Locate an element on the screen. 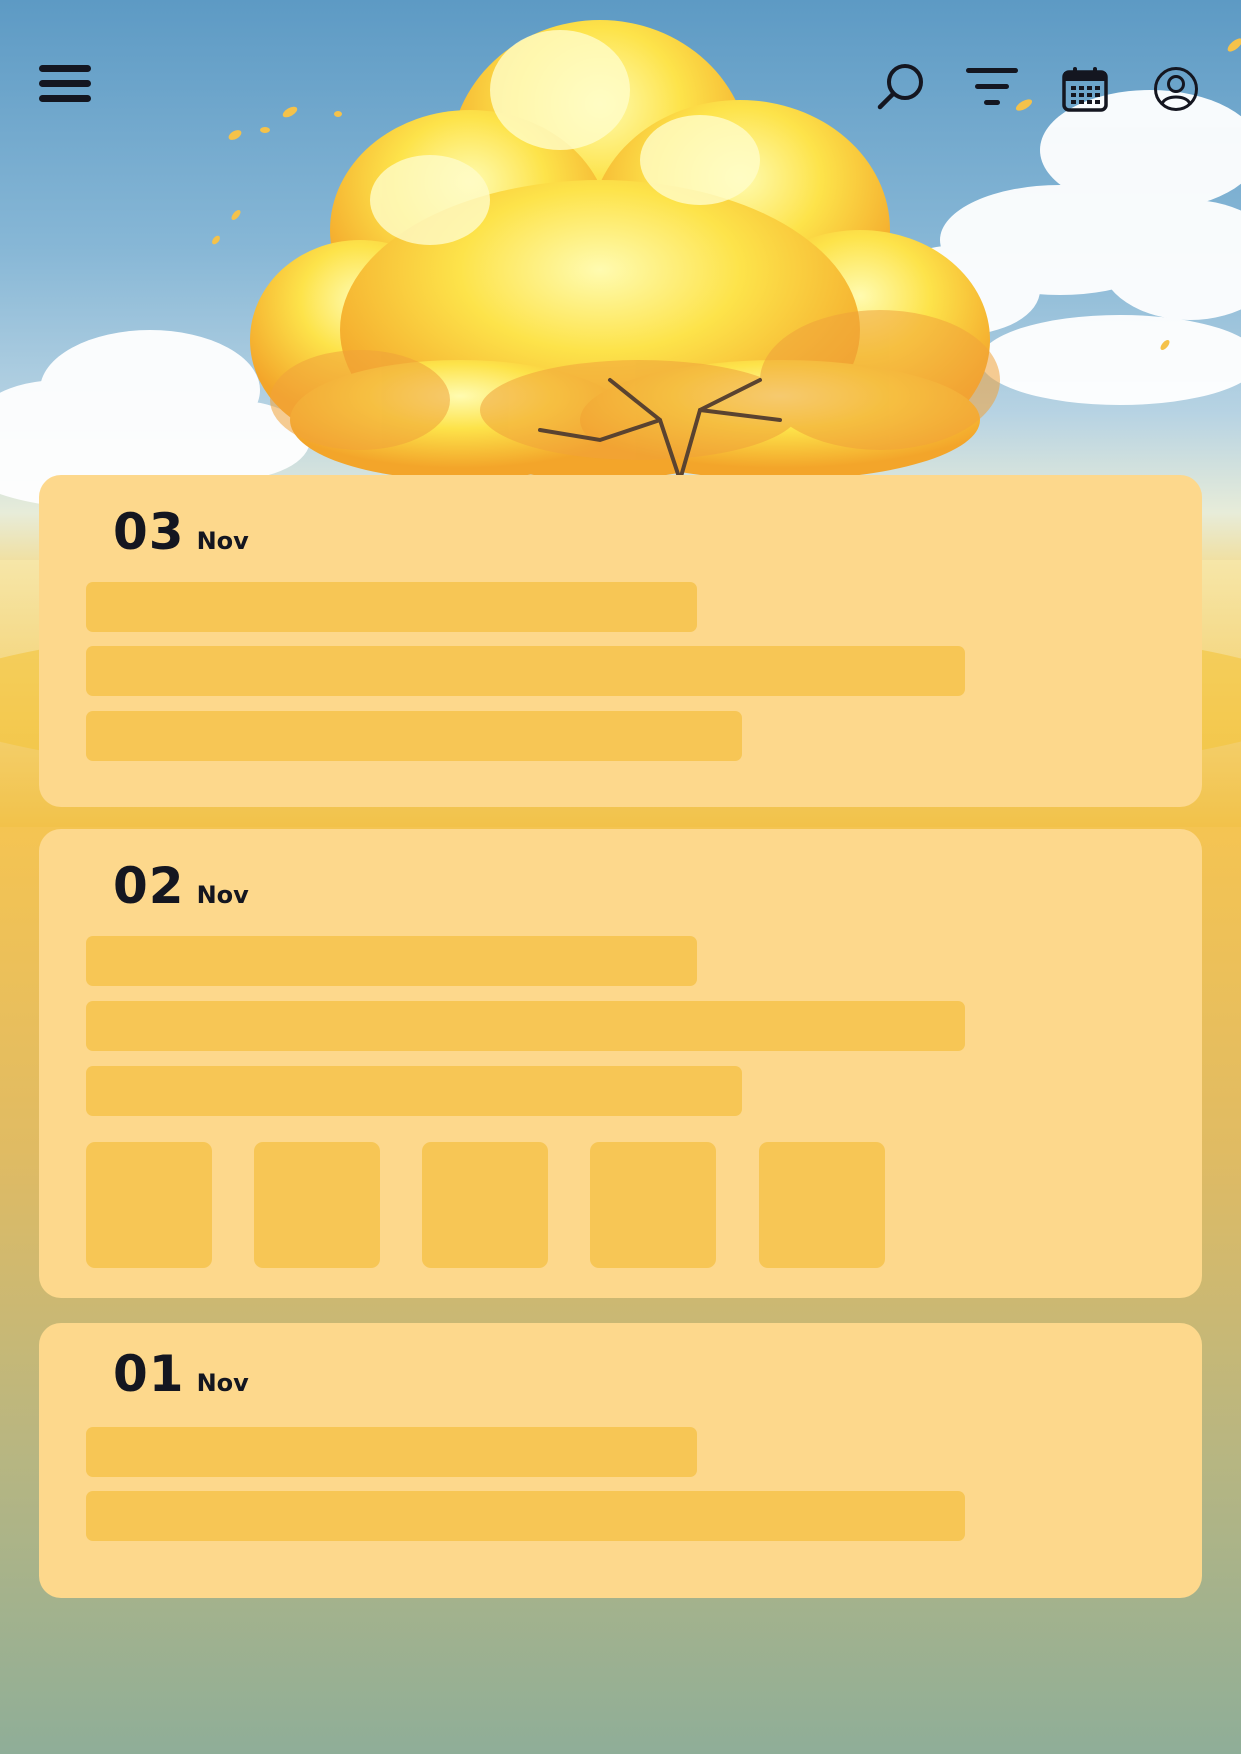 The width and height of the screenshot is (1241, 1754). menu-button is located at coordinates (65, 84).